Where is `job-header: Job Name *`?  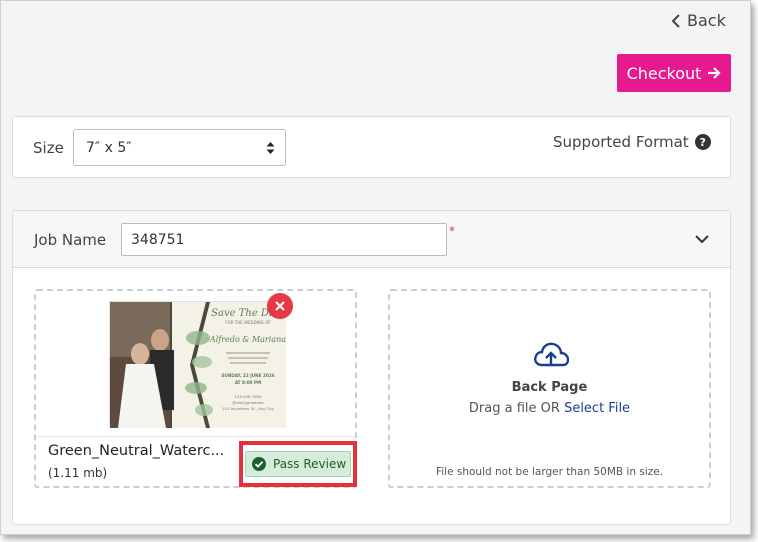
job-header: Job Name * is located at coordinates (371, 239).